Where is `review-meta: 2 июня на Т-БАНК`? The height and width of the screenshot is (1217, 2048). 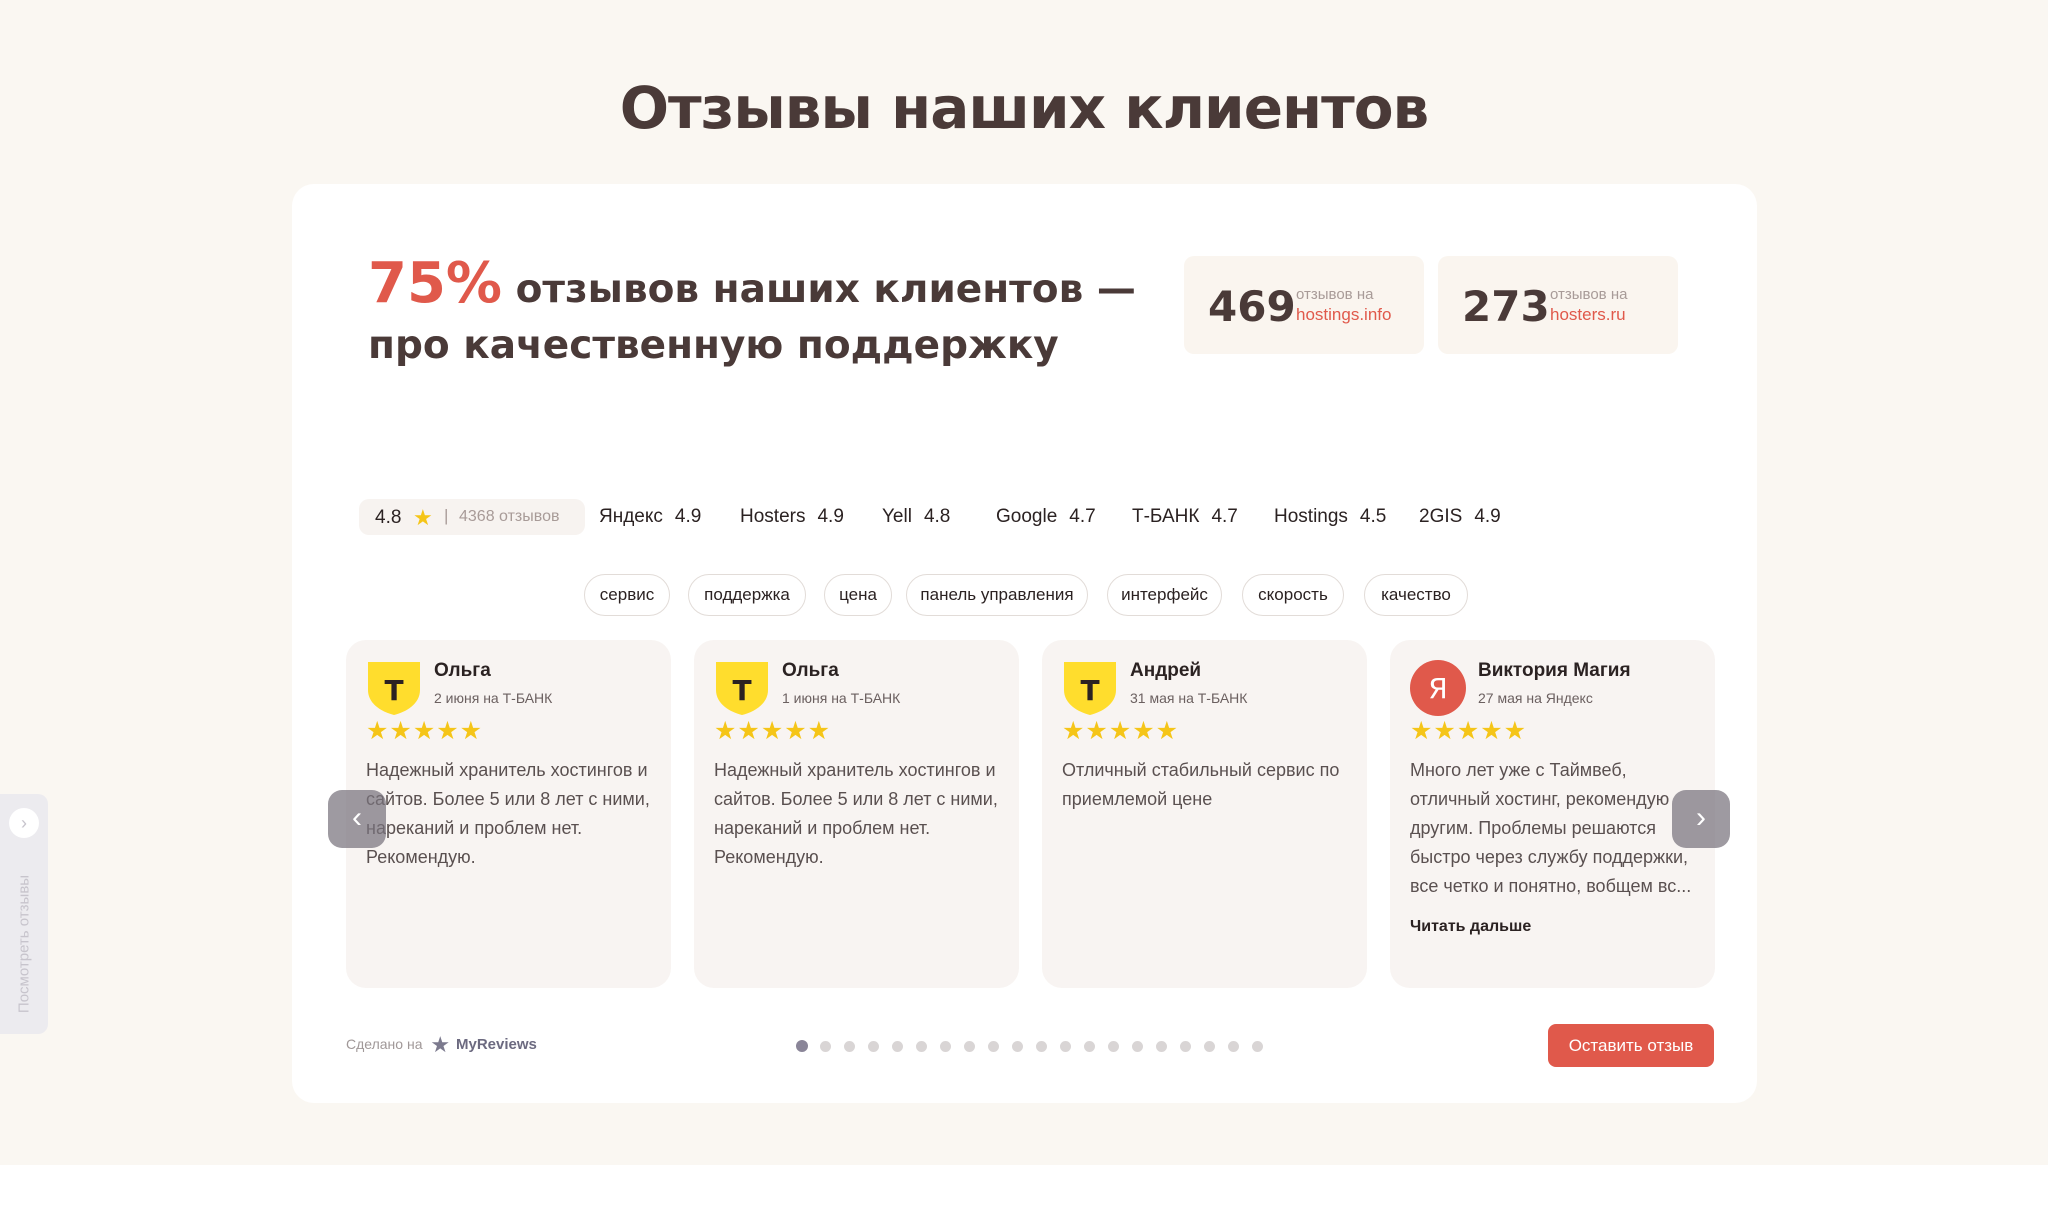 review-meta: 2 июня на Т-БАНК is located at coordinates (493, 698).